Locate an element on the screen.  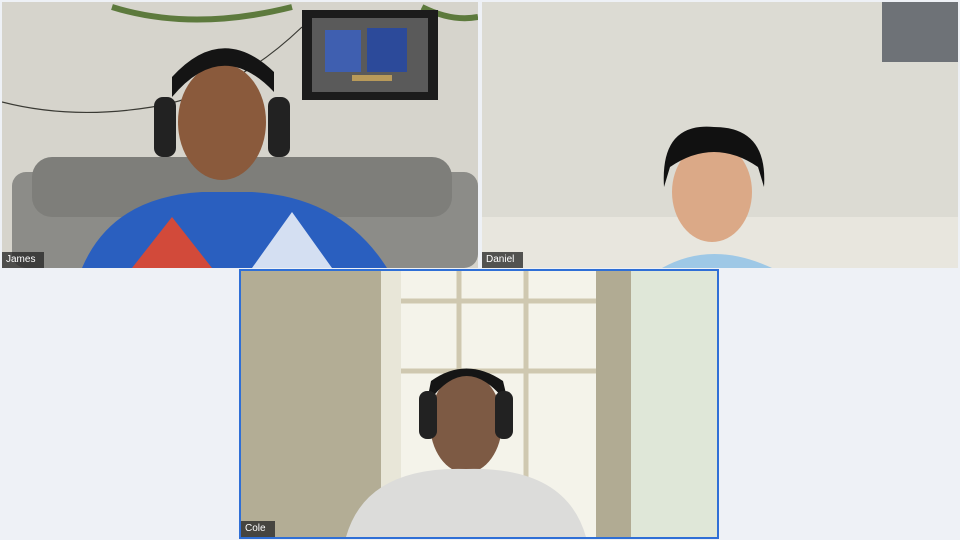
participant-name-label: James is located at coordinates (23, 260).